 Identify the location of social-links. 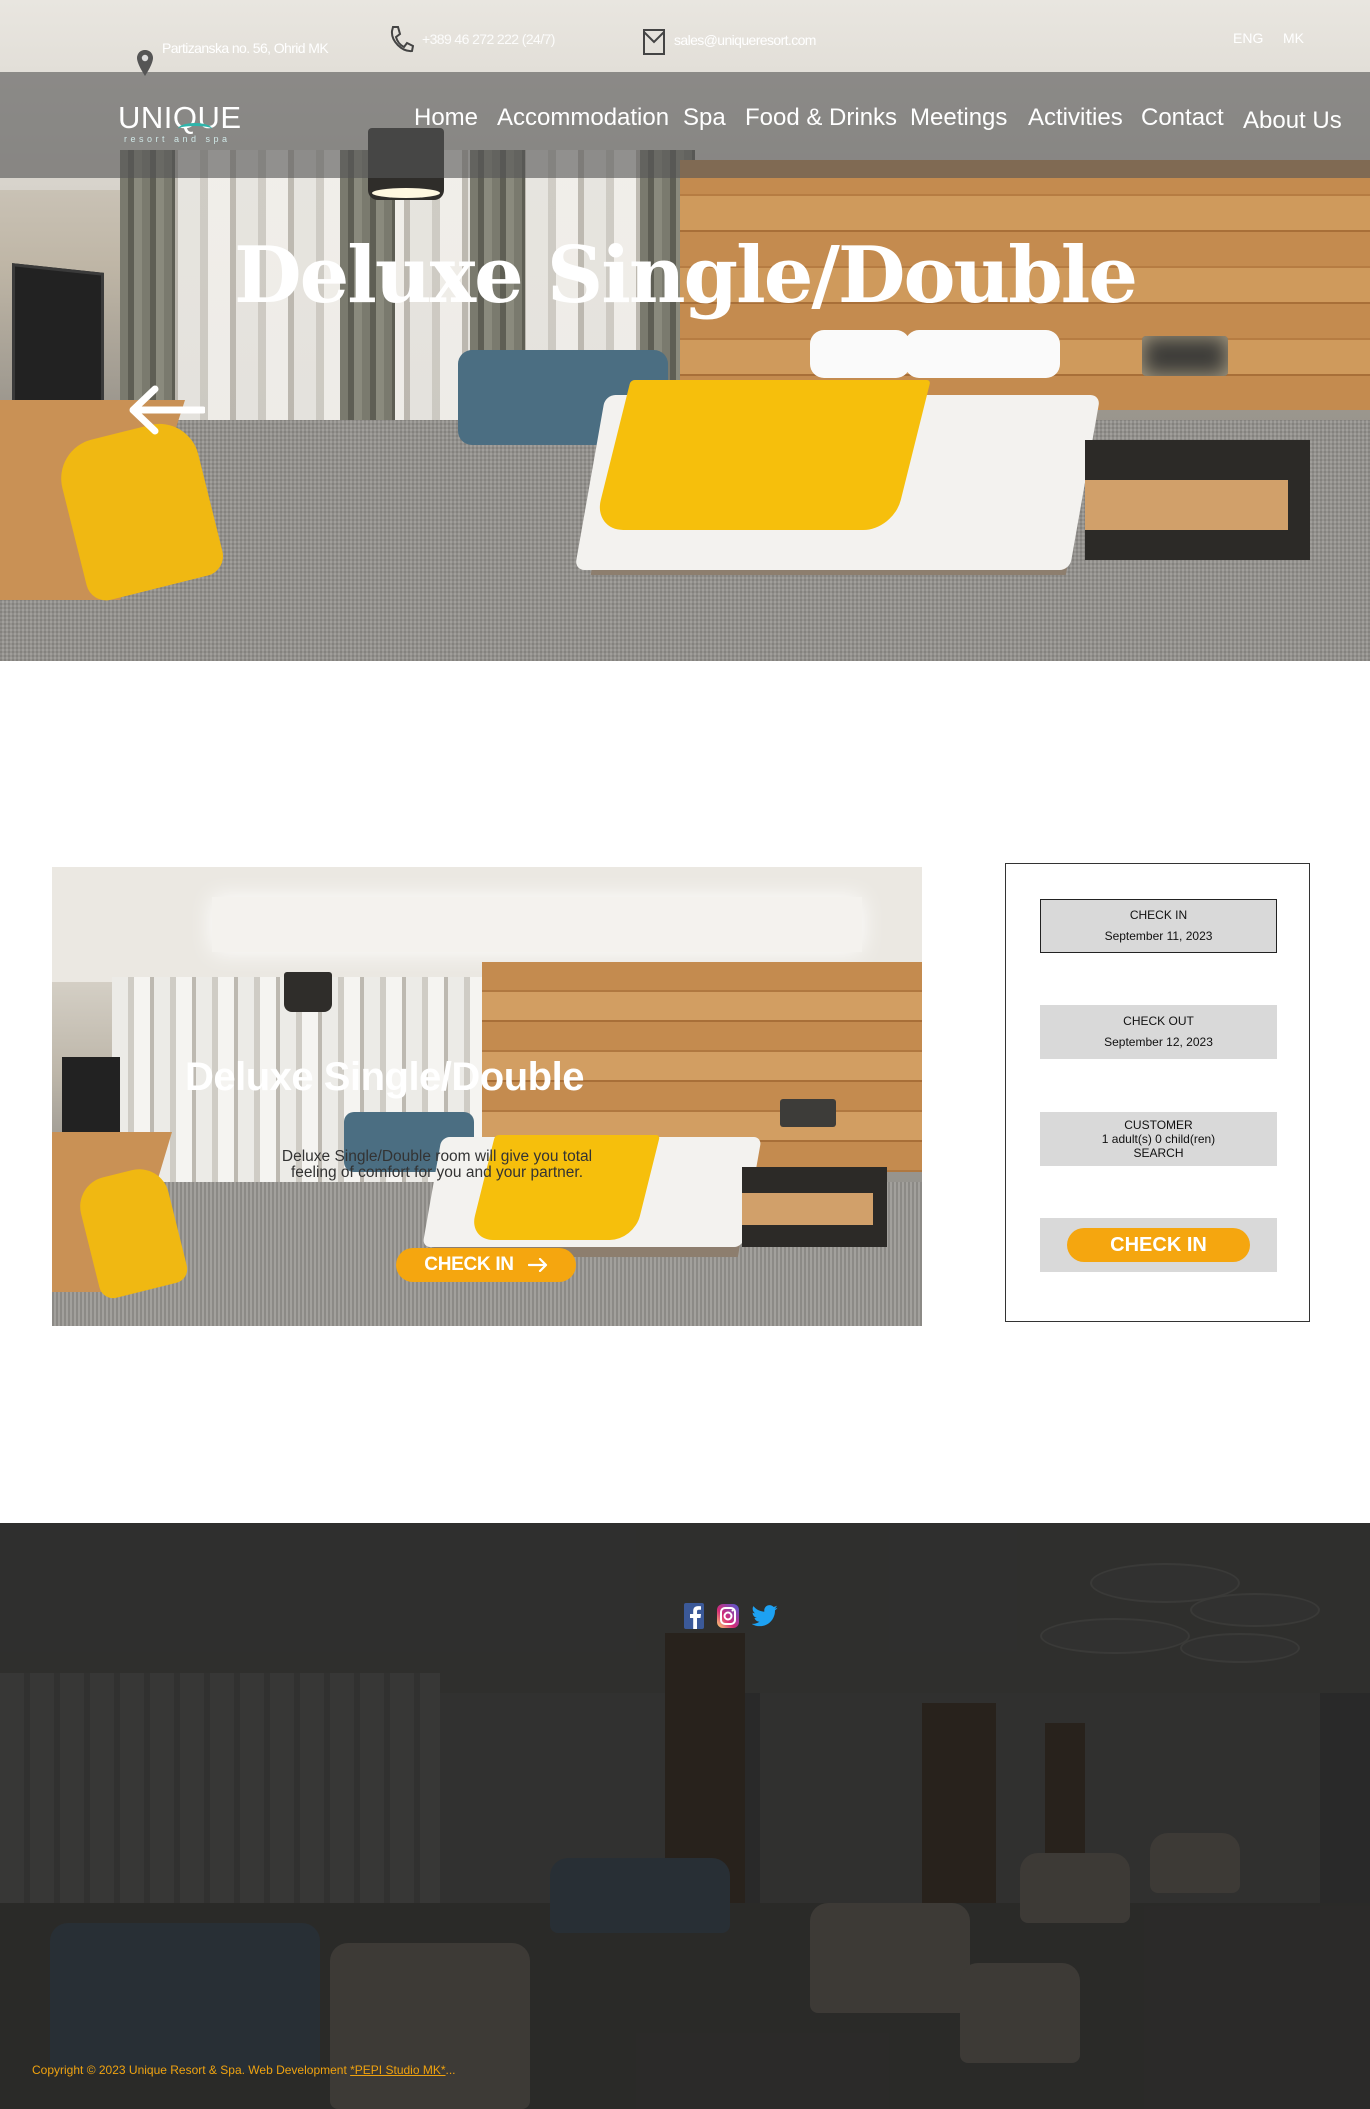
(731, 1616).